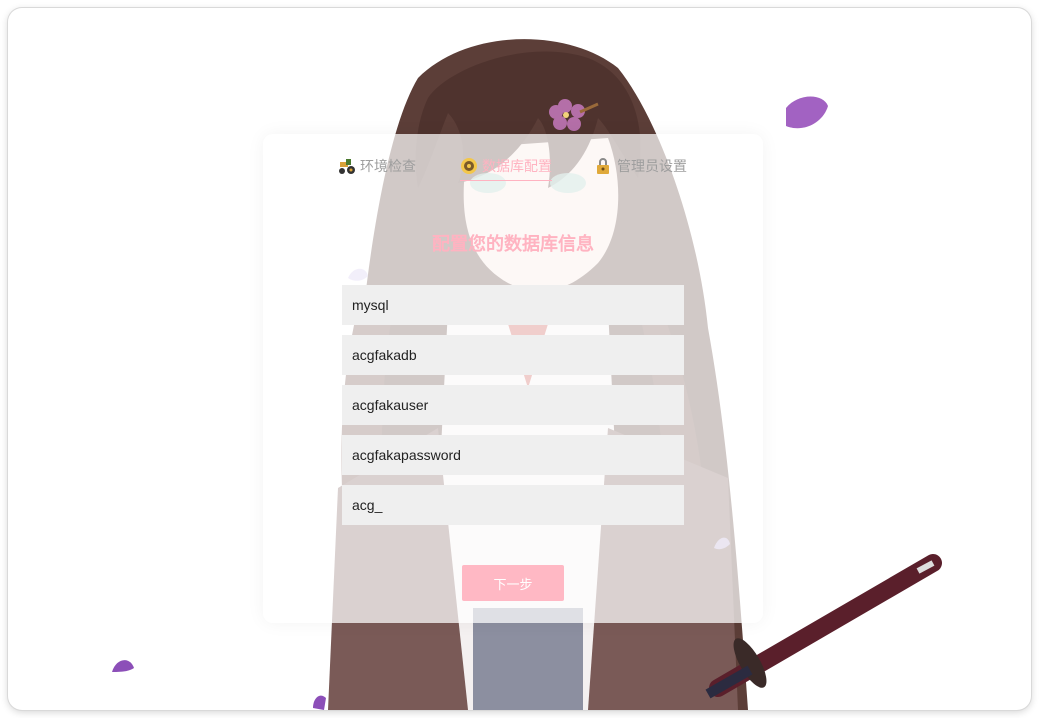 This screenshot has width=1039, height=718. Describe the element at coordinates (513, 305) in the screenshot. I see `db-type-input` at that location.